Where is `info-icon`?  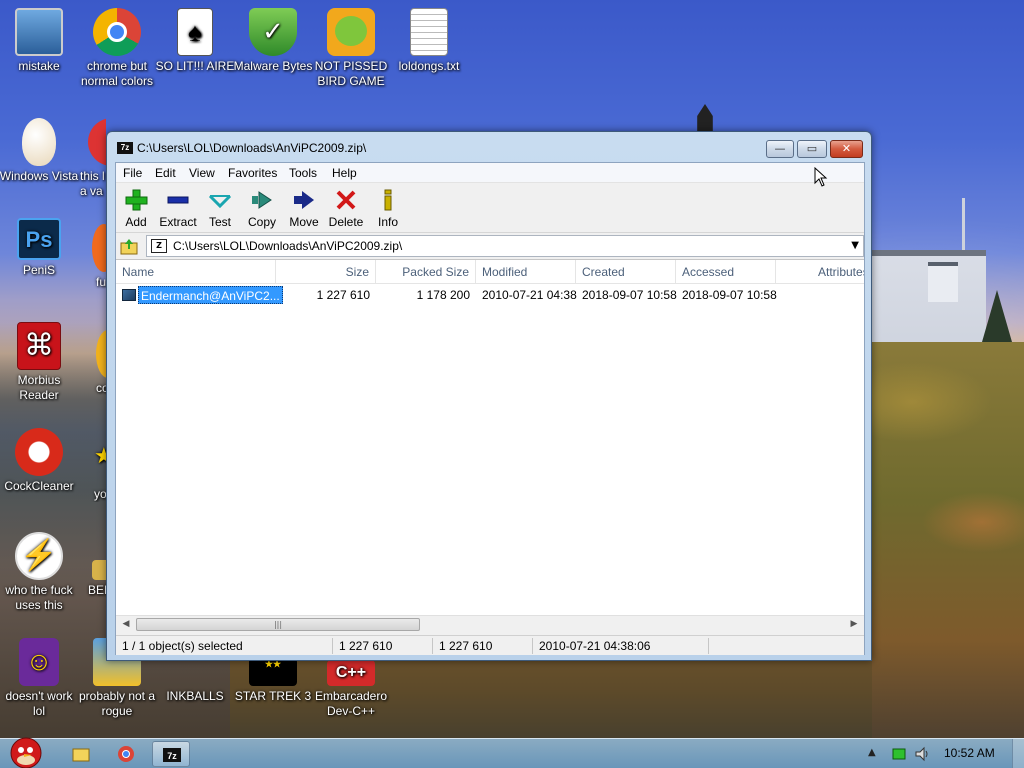 info-icon is located at coordinates (388, 200).